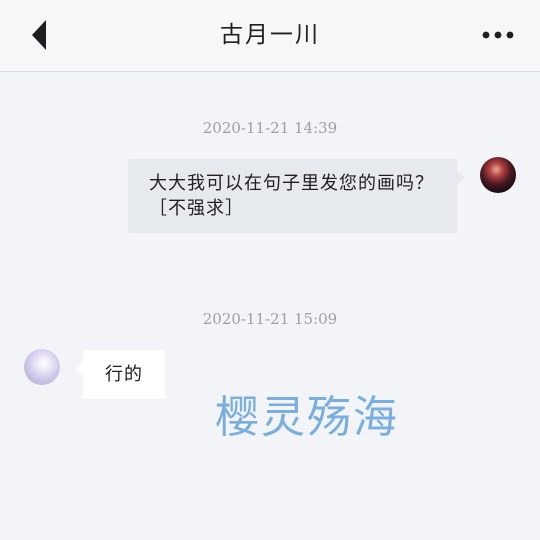 The image size is (540, 540). What do you see at coordinates (270, 319) in the screenshot?
I see `message-timestamp: 2020-11-21 15:09` at bounding box center [270, 319].